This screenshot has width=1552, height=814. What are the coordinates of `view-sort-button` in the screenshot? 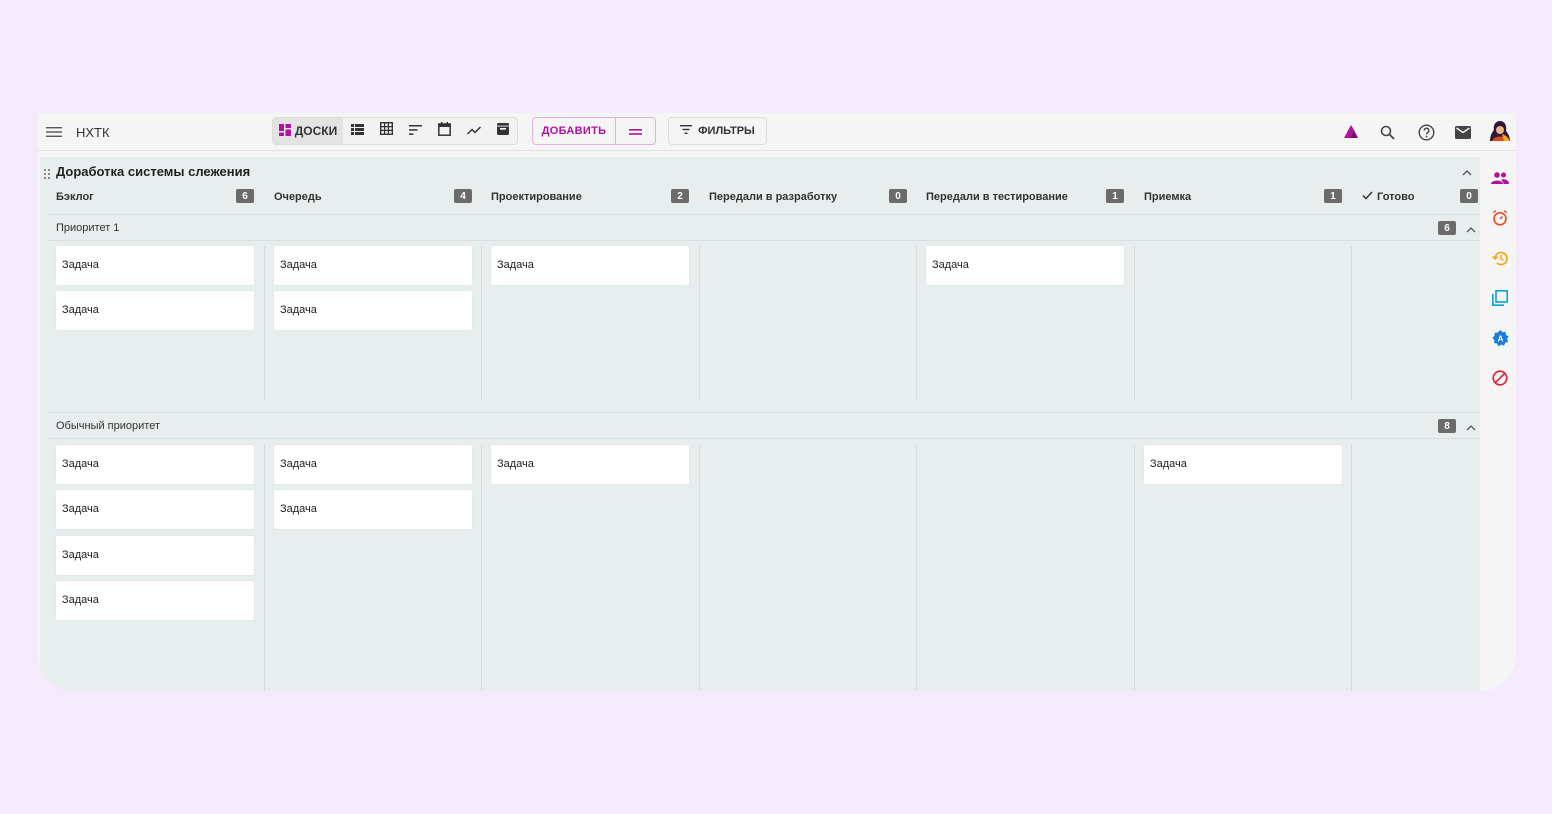 It's located at (415, 131).